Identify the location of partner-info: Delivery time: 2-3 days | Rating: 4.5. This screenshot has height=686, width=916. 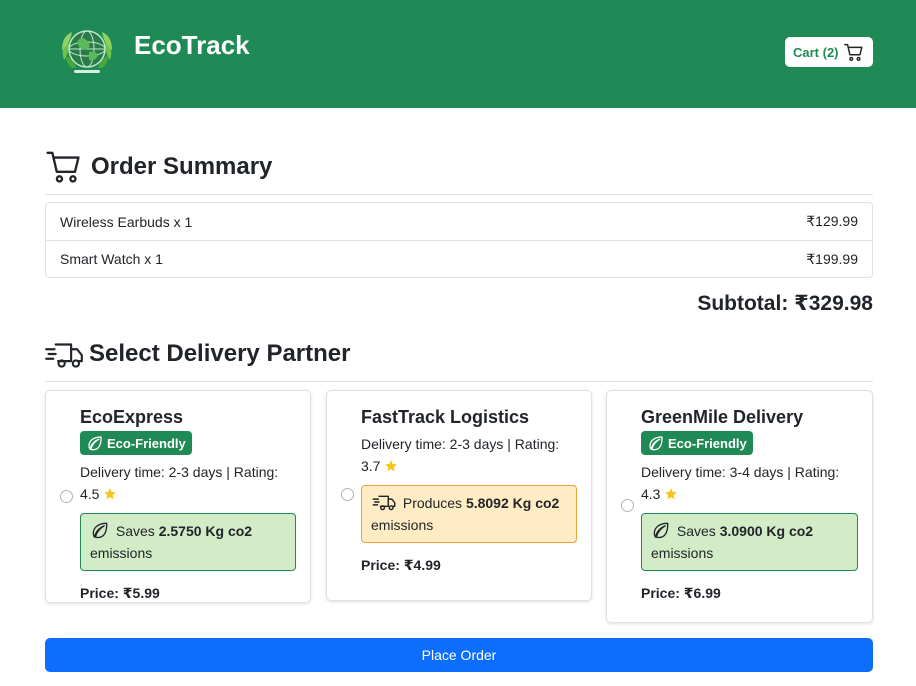
(188, 483).